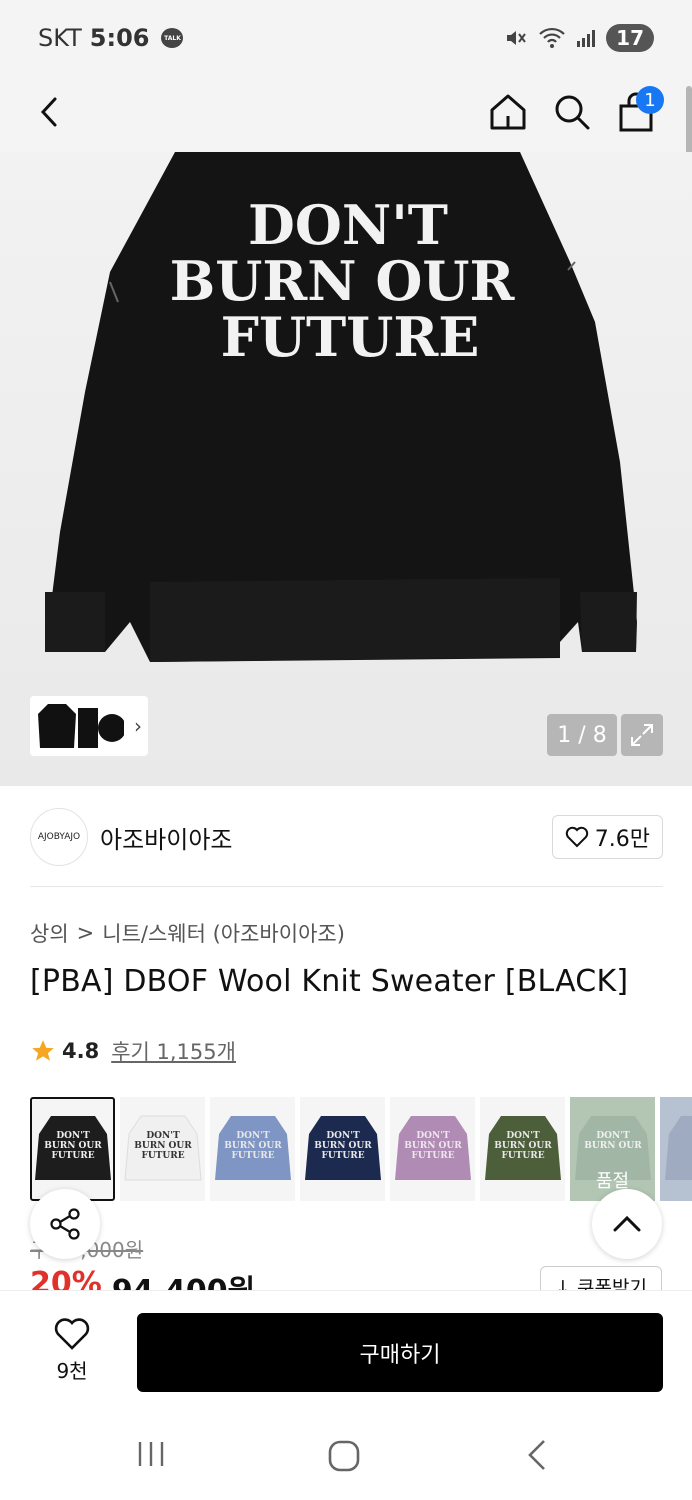 This screenshot has width=692, height=1500. What do you see at coordinates (173, 1051) in the screenshot?
I see `review-link: 후기 1,155개` at bounding box center [173, 1051].